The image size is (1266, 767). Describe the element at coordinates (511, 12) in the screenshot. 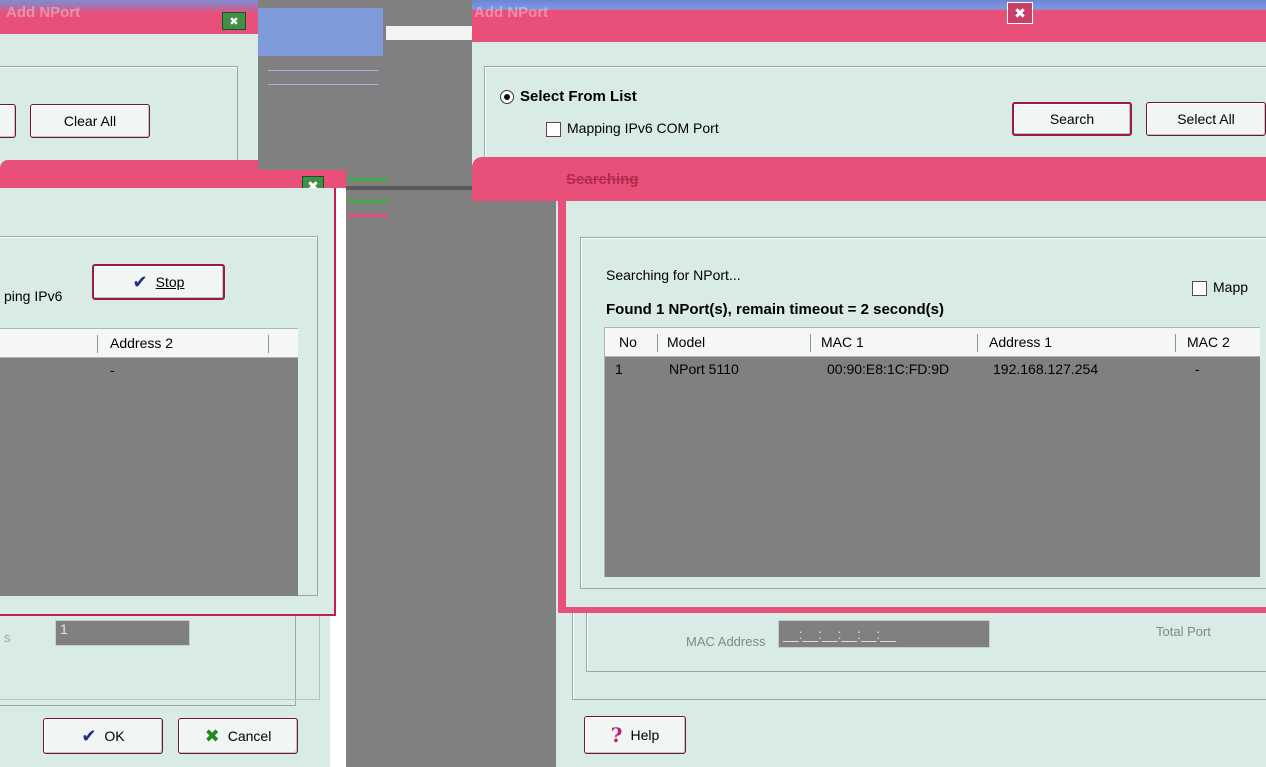

I see `right-dialog-title: Add NPort` at that location.